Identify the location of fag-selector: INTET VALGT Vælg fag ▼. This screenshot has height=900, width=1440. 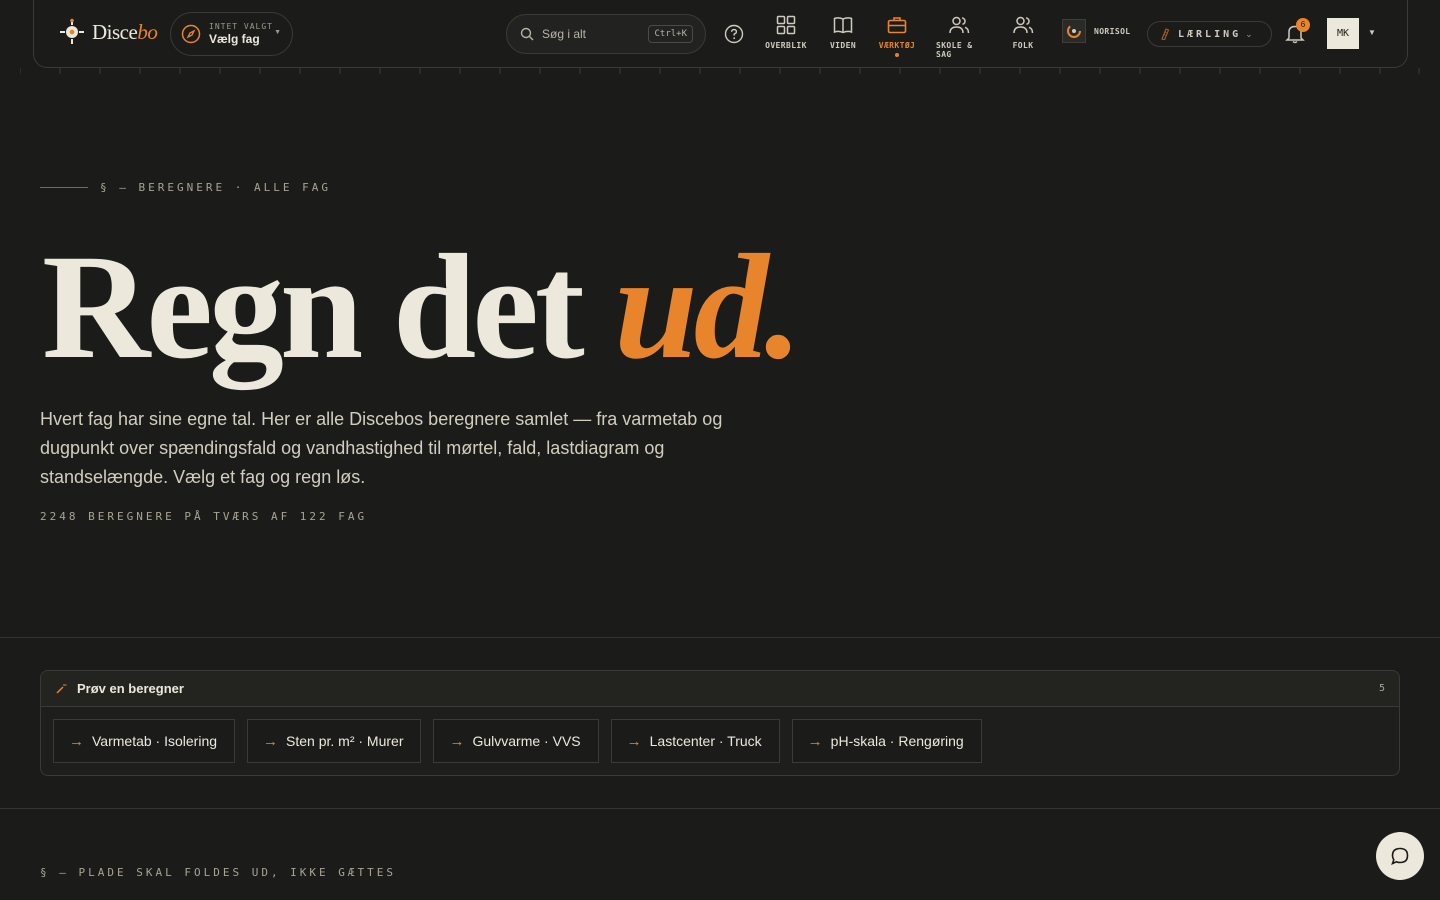
(231, 34).